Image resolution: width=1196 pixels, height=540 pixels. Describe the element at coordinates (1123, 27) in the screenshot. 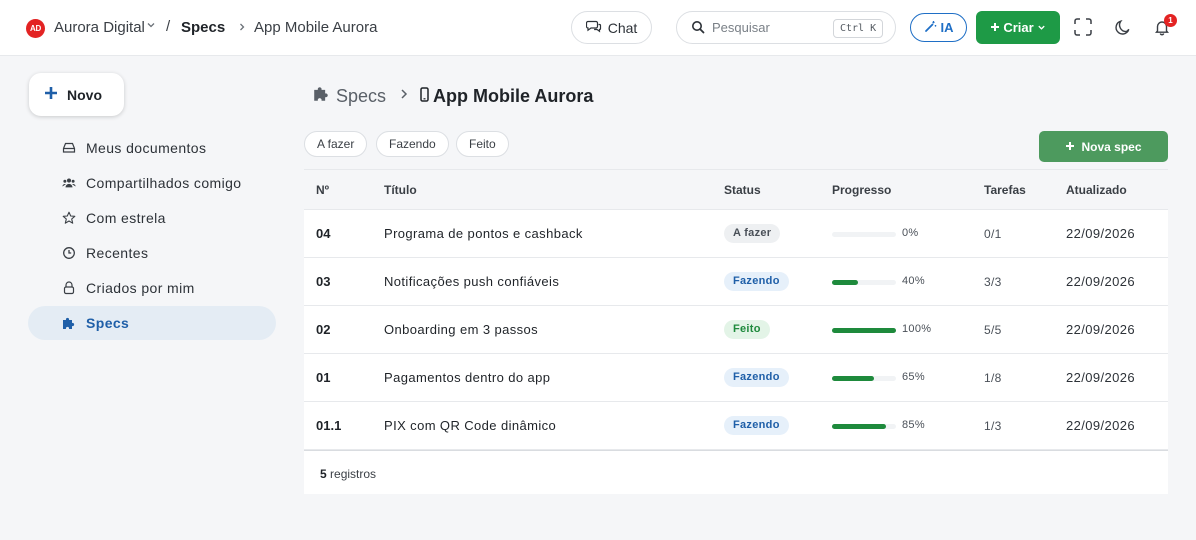

I see `moon-icon` at that location.